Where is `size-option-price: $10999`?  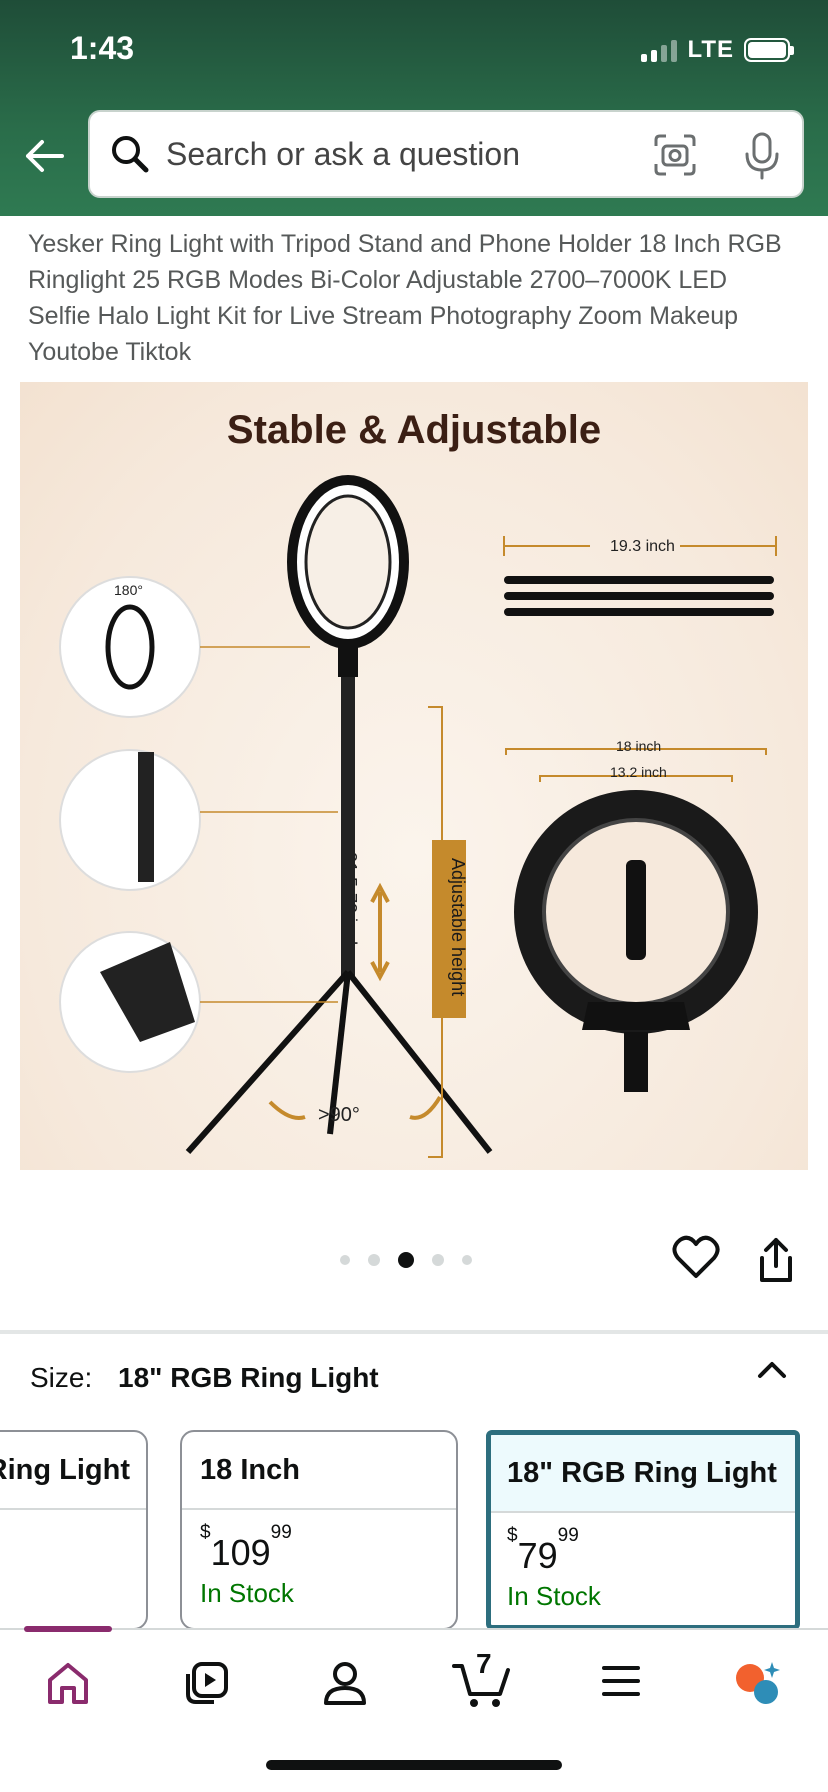 size-option-price: $10999 is located at coordinates (319, 1542).